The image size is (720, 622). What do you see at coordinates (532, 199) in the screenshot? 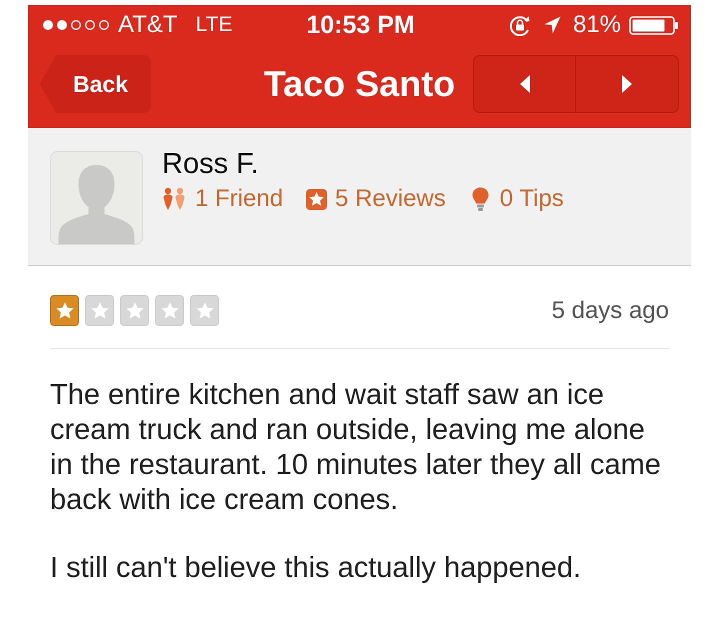
I see `profile-stat-link: 0 Tips` at bounding box center [532, 199].